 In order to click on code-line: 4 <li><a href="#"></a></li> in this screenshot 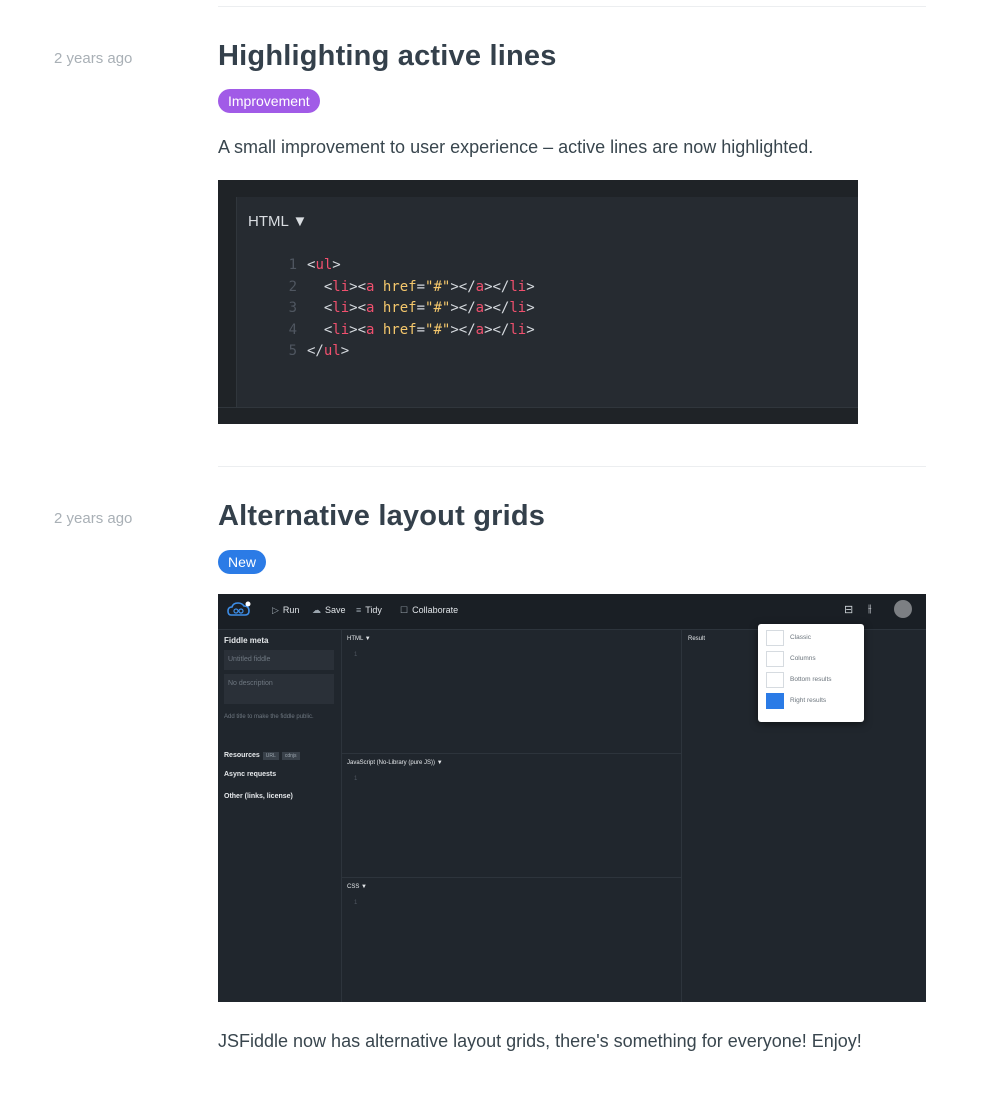, I will do `click(407, 331)`.